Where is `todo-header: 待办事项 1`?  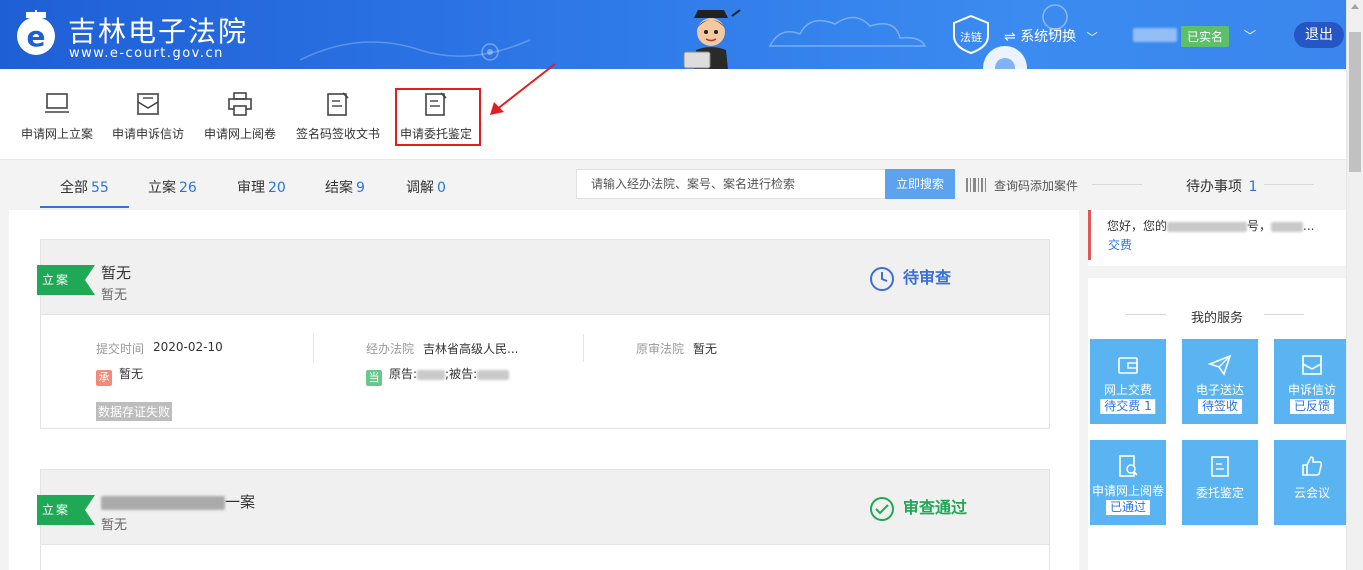 todo-header: 待办事项 1 is located at coordinates (1221, 186).